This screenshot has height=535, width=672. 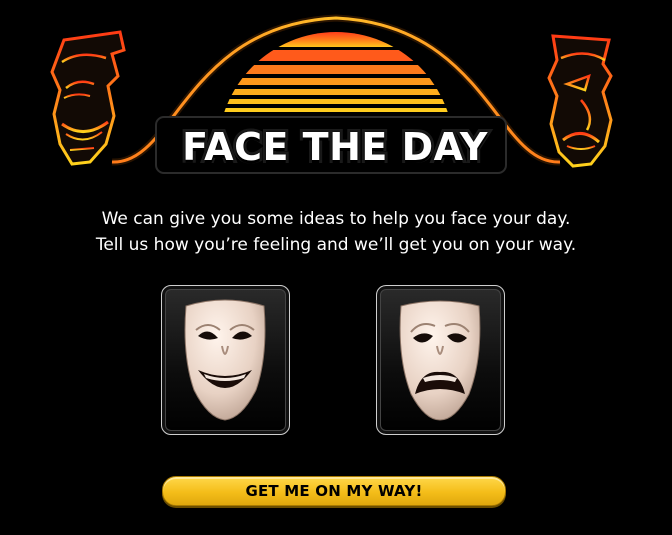 What do you see at coordinates (334, 491) in the screenshot?
I see `get-me-on-my-way-button: GET ME ON MY WAY!` at bounding box center [334, 491].